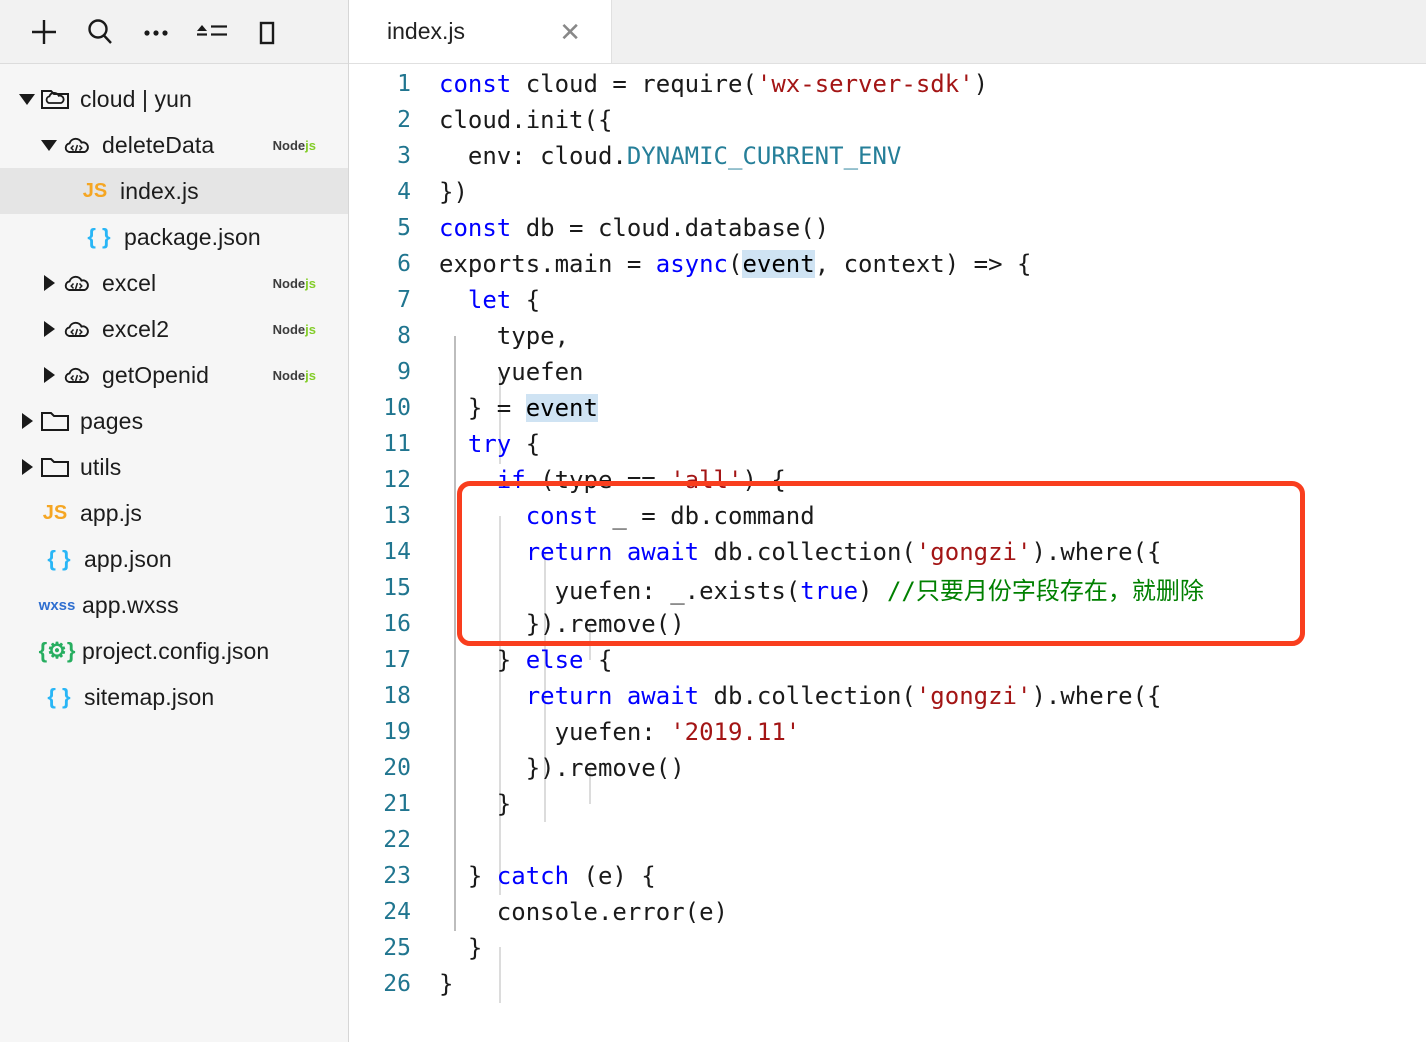  What do you see at coordinates (156, 374) in the screenshot?
I see `tree-item-label: getOpenid` at bounding box center [156, 374].